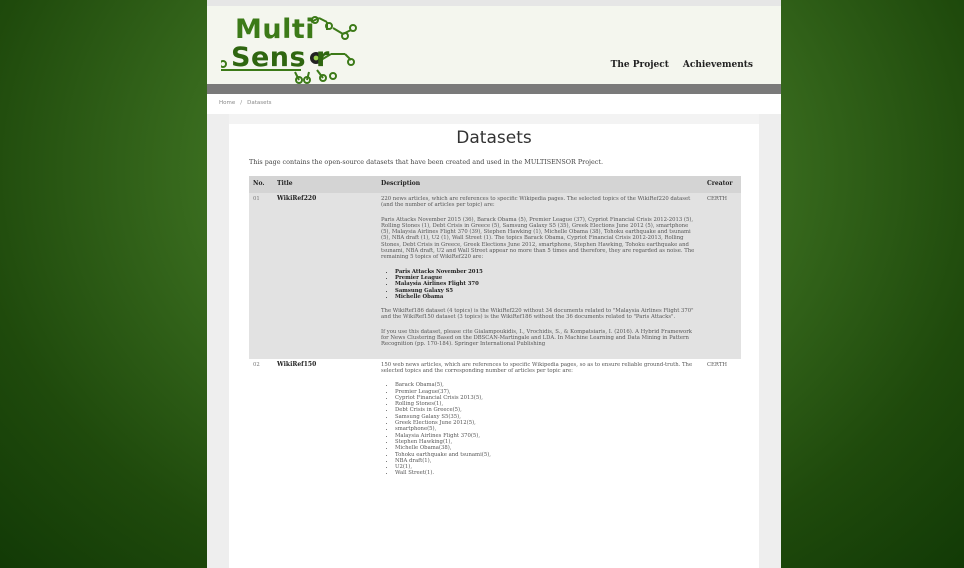 This screenshot has width=964, height=568. I want to click on list-item: Michelle Obama, so click(547, 297).